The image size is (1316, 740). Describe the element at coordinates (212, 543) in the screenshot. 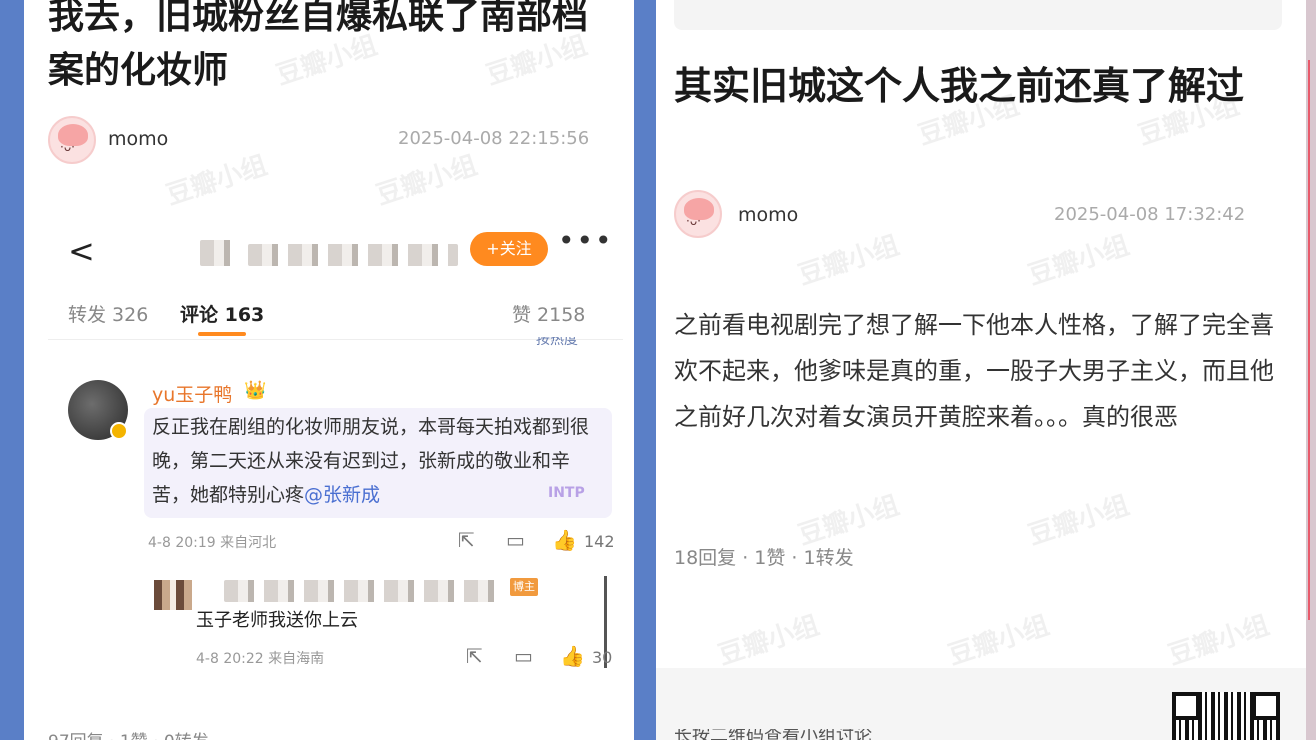

I see `comment-meta: 4-8 20:19 来自河北` at that location.